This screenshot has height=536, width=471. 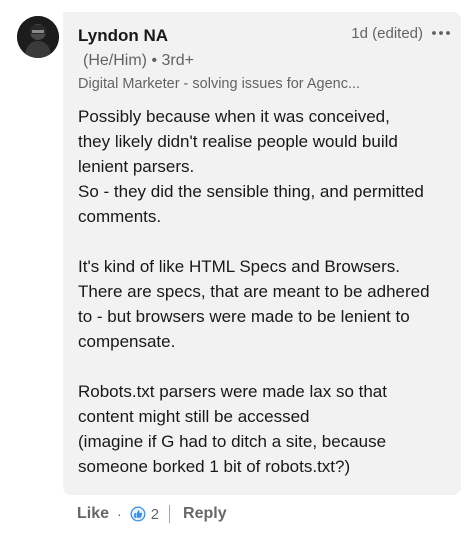 What do you see at coordinates (127, 341) in the screenshot?
I see `comment-line: compensate.` at bounding box center [127, 341].